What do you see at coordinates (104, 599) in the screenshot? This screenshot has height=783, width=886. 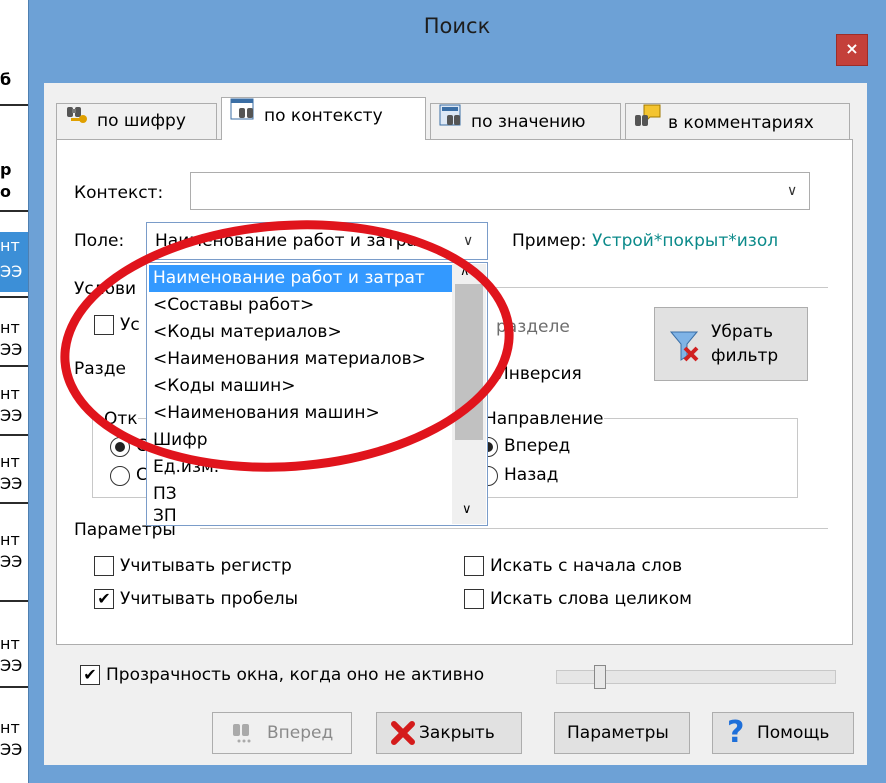 I see `spaces-checkbox: ✔` at bounding box center [104, 599].